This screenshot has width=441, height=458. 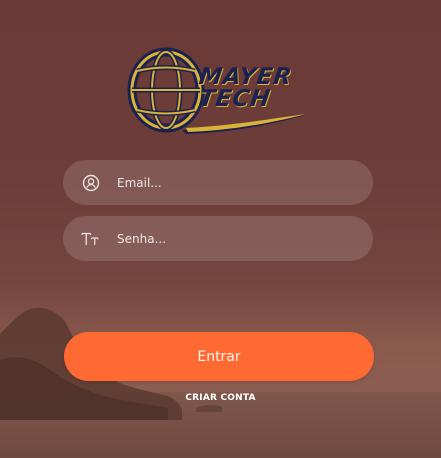 What do you see at coordinates (235, 99) in the screenshot?
I see `logo-text-tech: TECH` at bounding box center [235, 99].